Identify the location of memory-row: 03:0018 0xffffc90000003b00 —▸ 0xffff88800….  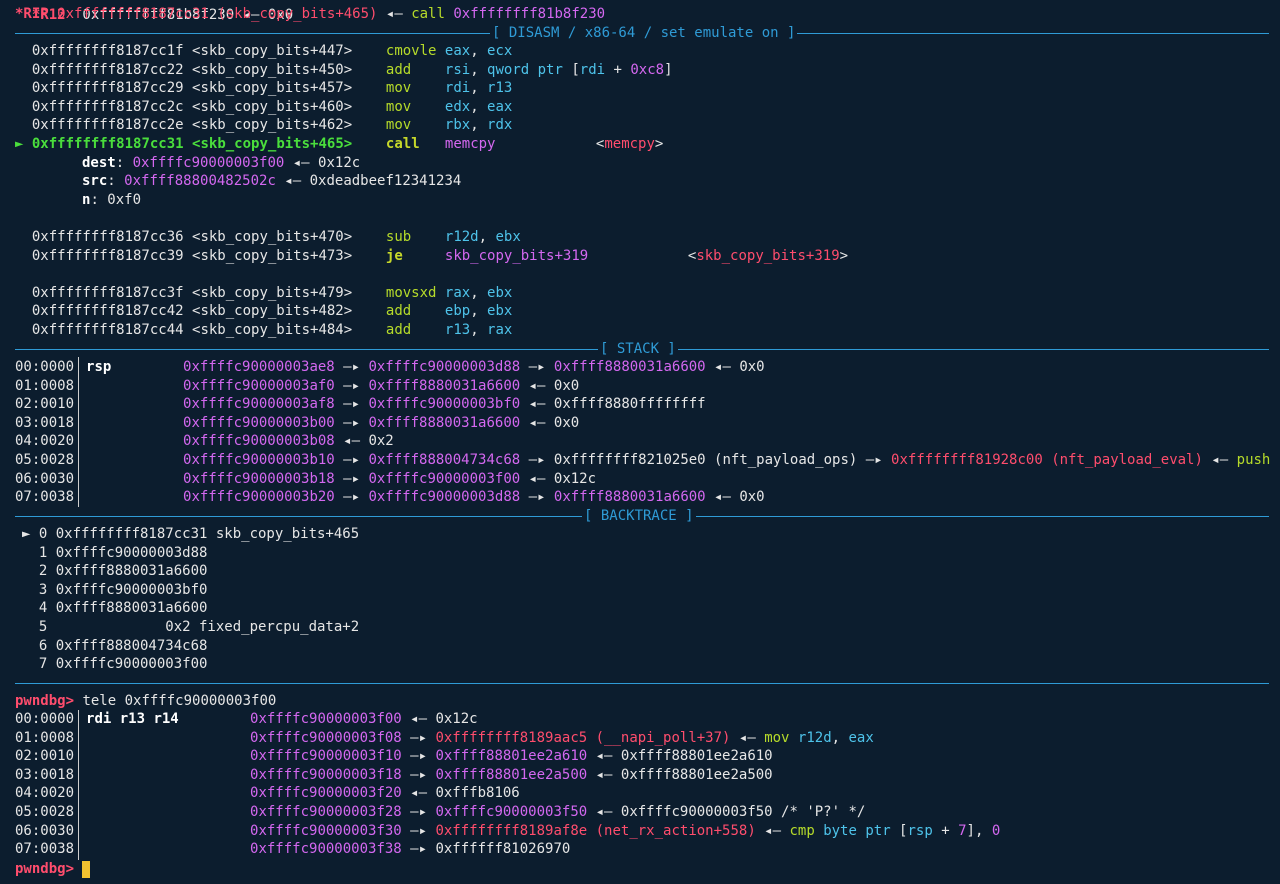
(297, 423).